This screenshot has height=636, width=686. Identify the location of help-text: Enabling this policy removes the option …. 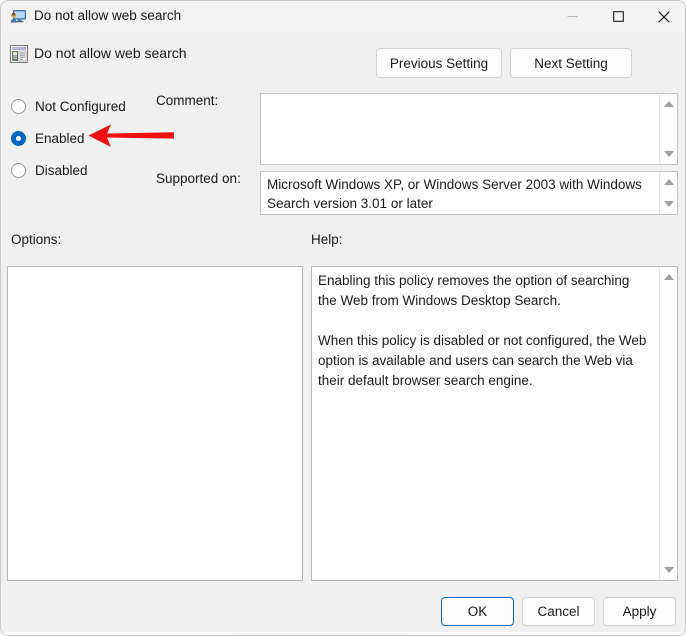
(482, 330).